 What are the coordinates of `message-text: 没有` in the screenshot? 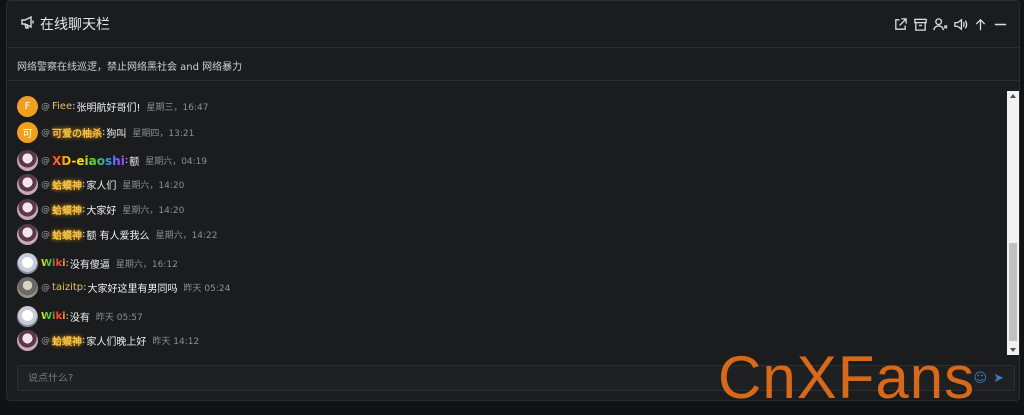 It's located at (79, 318).